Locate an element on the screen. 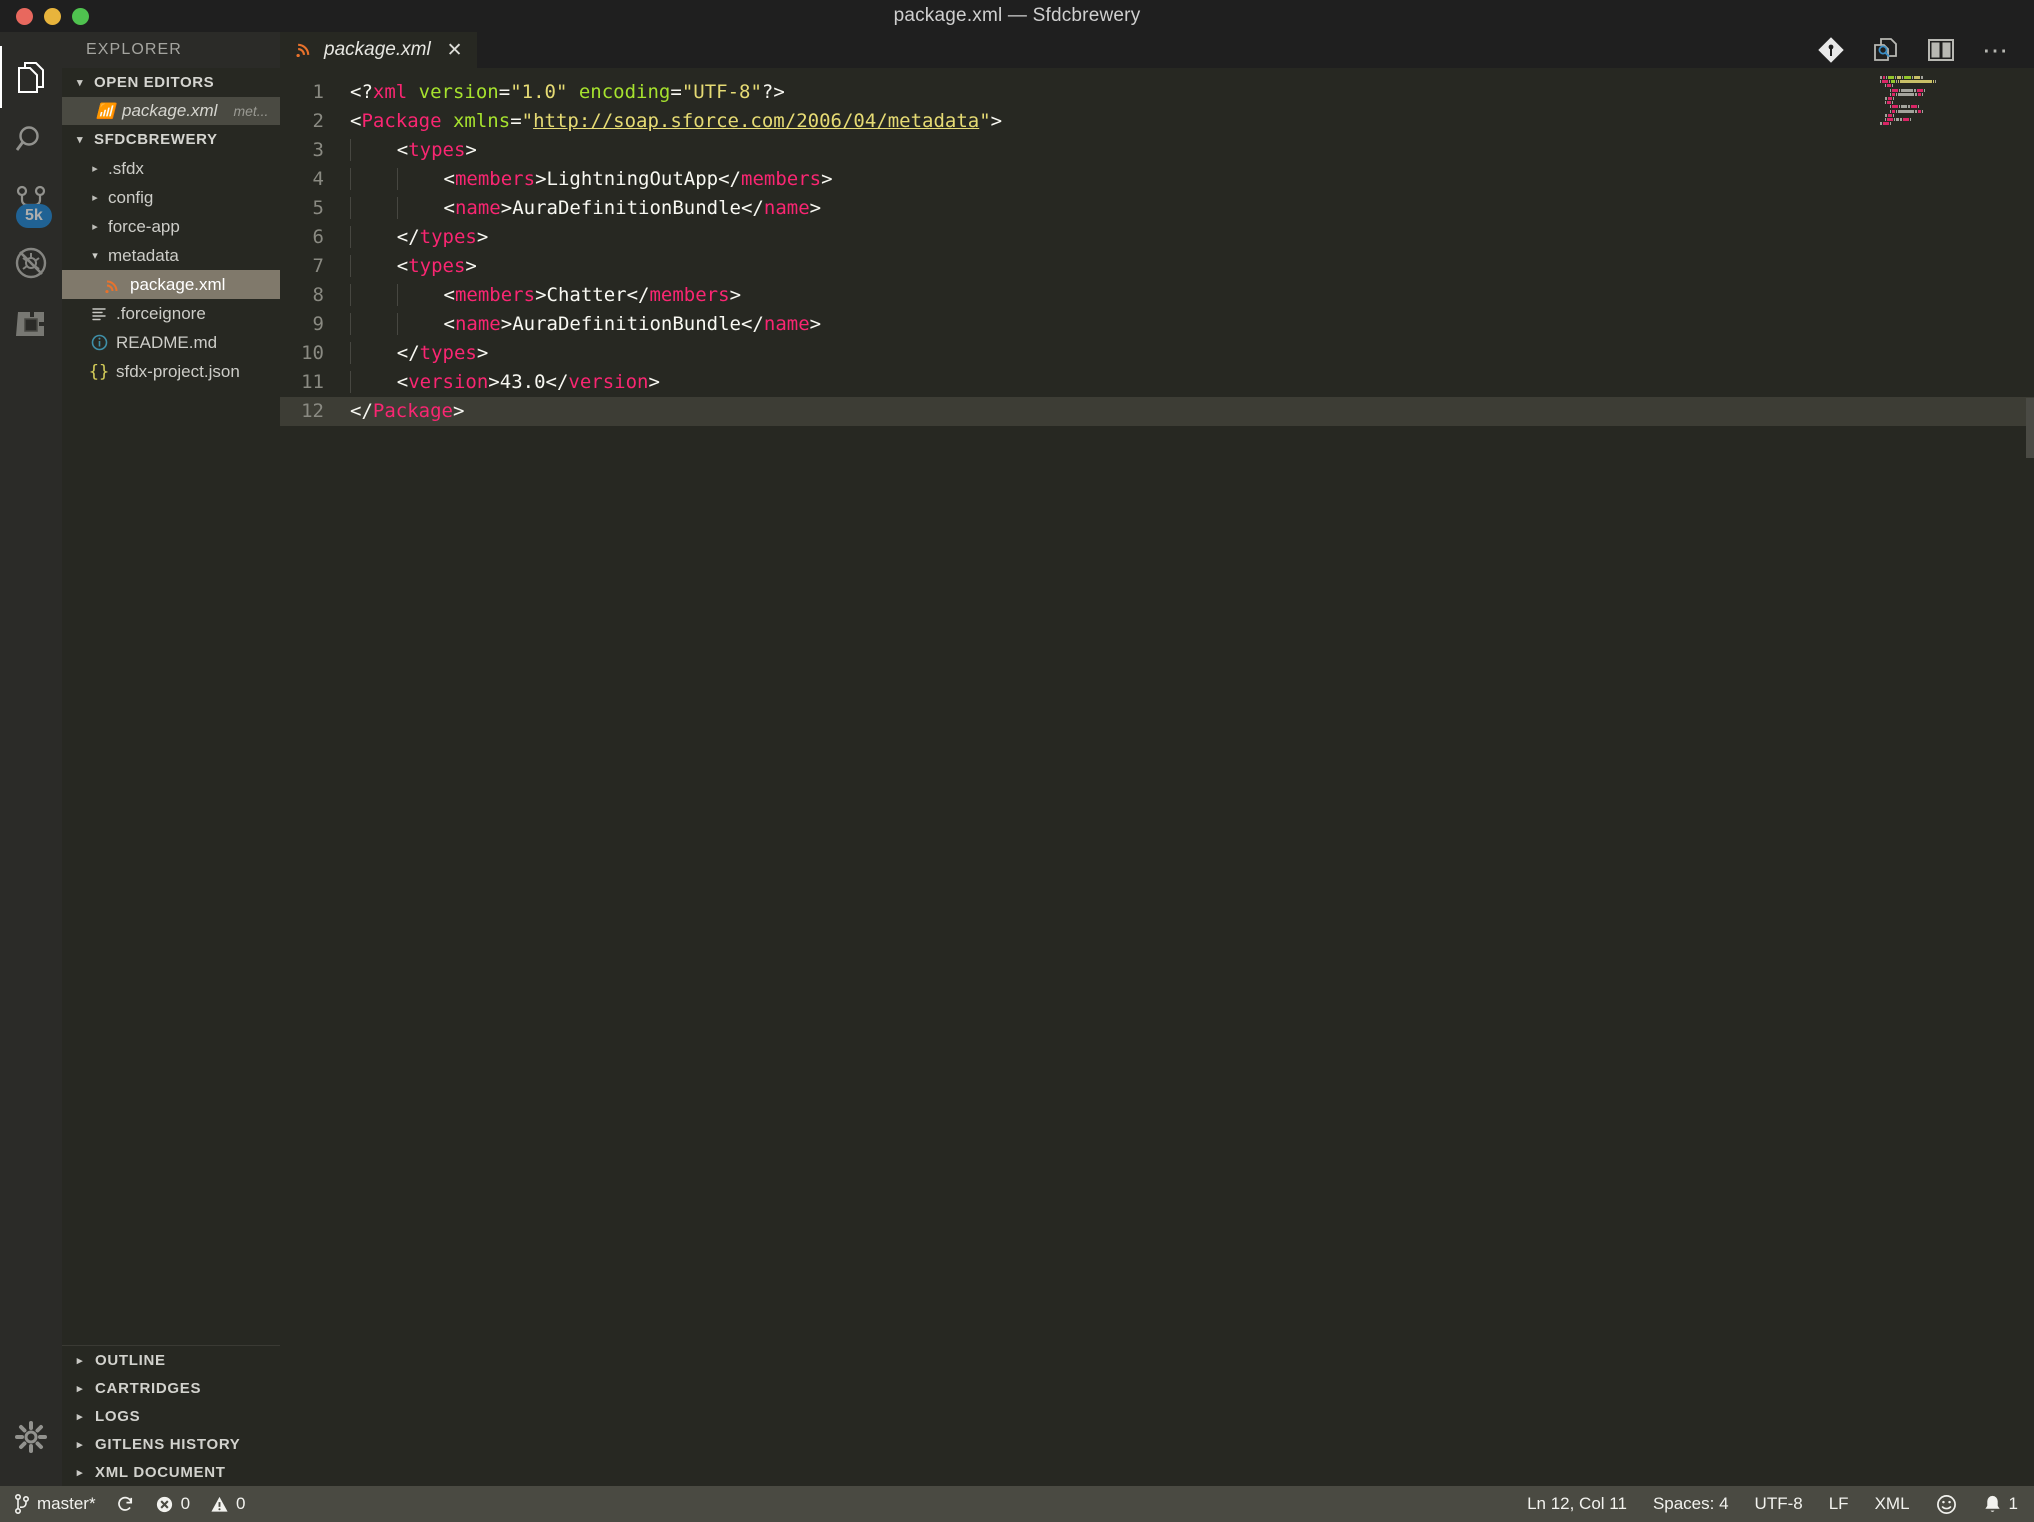 This screenshot has height=1522, width=2034. status-feedback is located at coordinates (1946, 1504).